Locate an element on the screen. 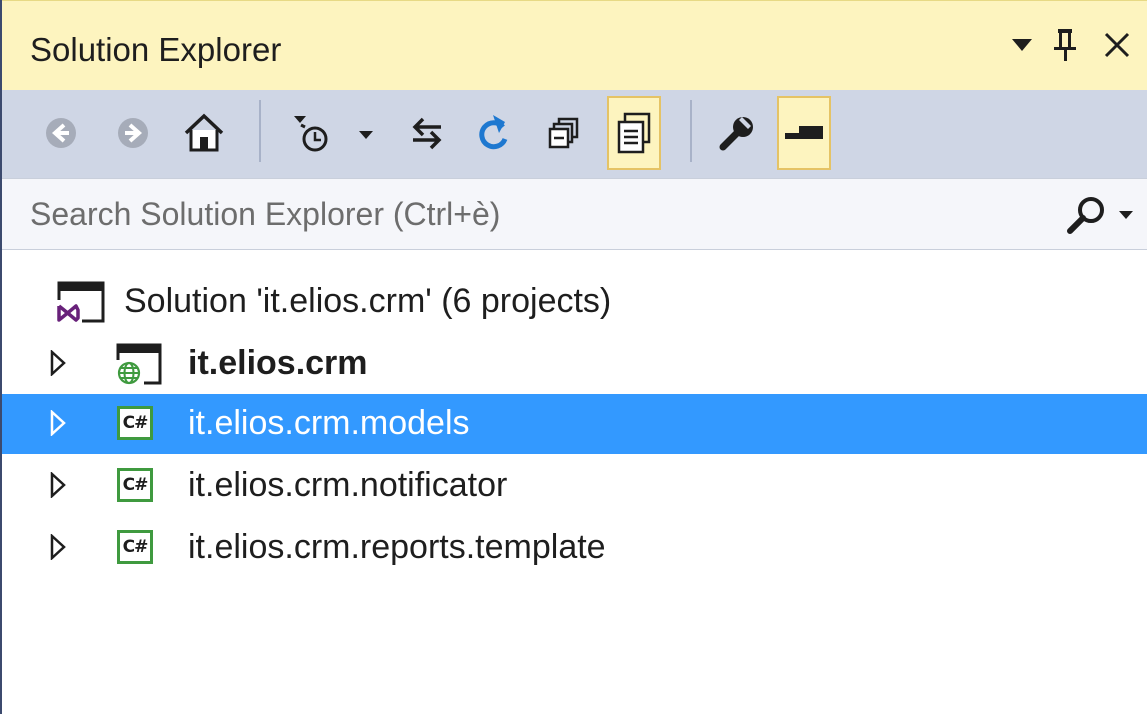 The width and height of the screenshot is (1147, 714). tree-item-label: Solution 'it.elios.crm' (6 projects) is located at coordinates (368, 301).